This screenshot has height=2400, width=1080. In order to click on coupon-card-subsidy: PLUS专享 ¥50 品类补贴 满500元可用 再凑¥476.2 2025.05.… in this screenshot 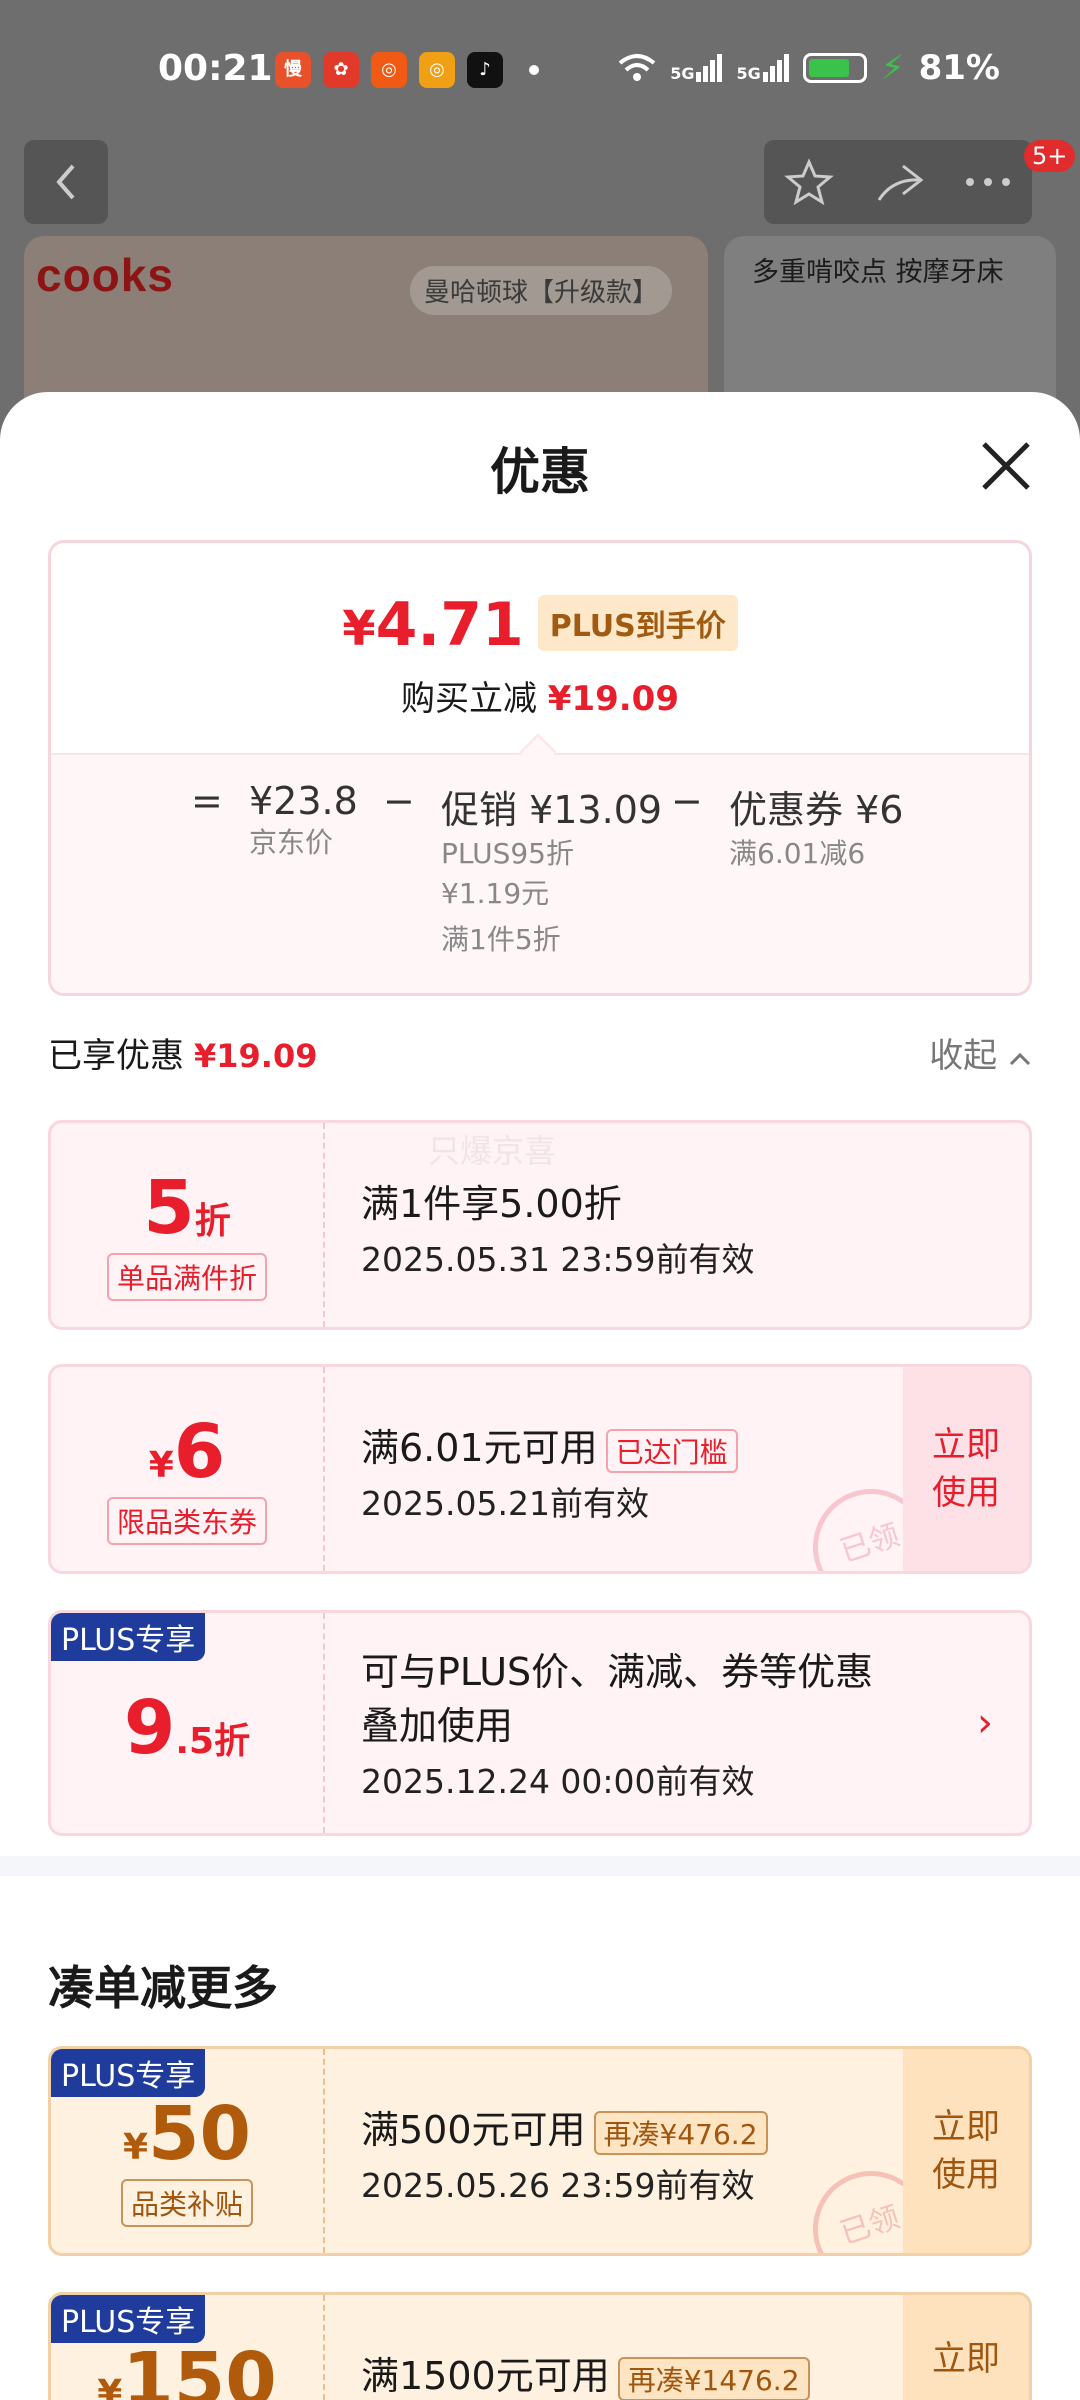, I will do `click(540, 2151)`.